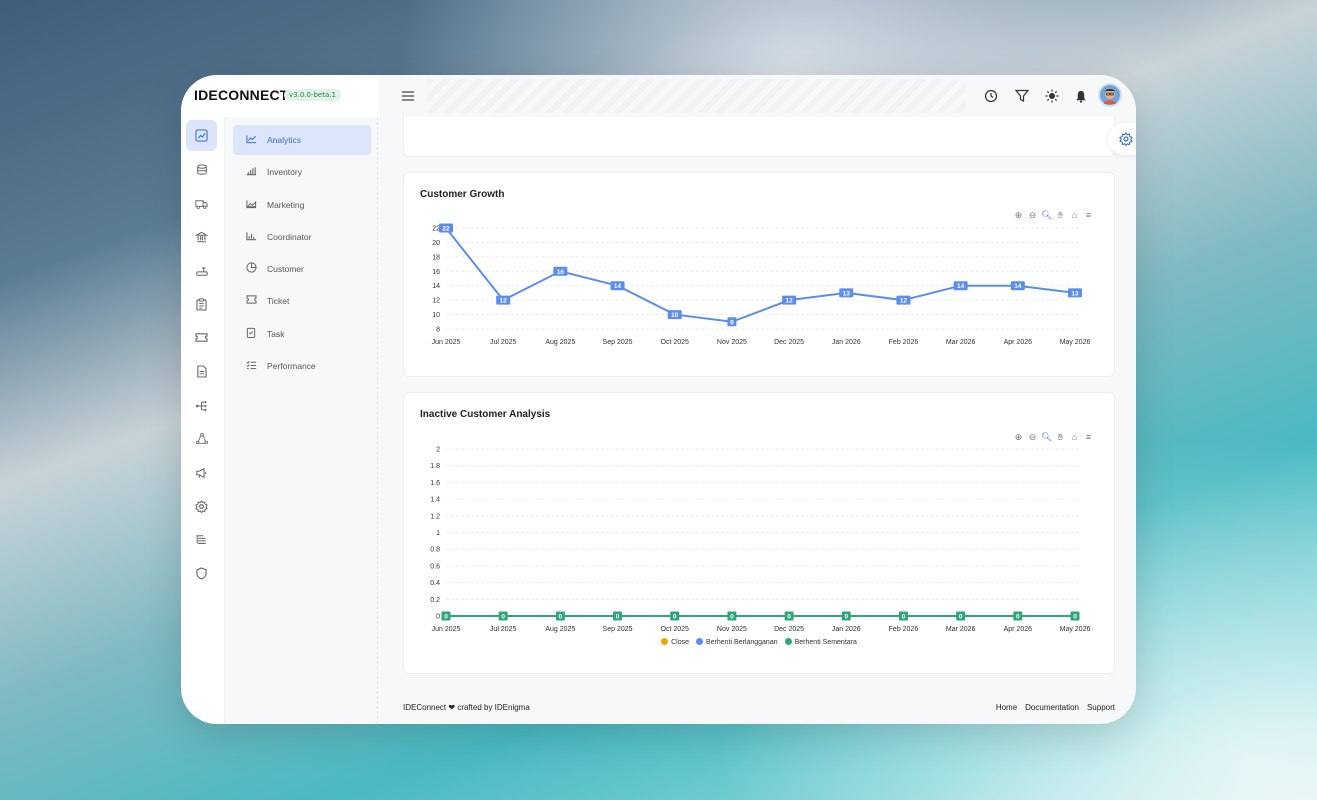 The width and height of the screenshot is (1317, 800). I want to click on submenu-item-customer: Customer, so click(302, 269).